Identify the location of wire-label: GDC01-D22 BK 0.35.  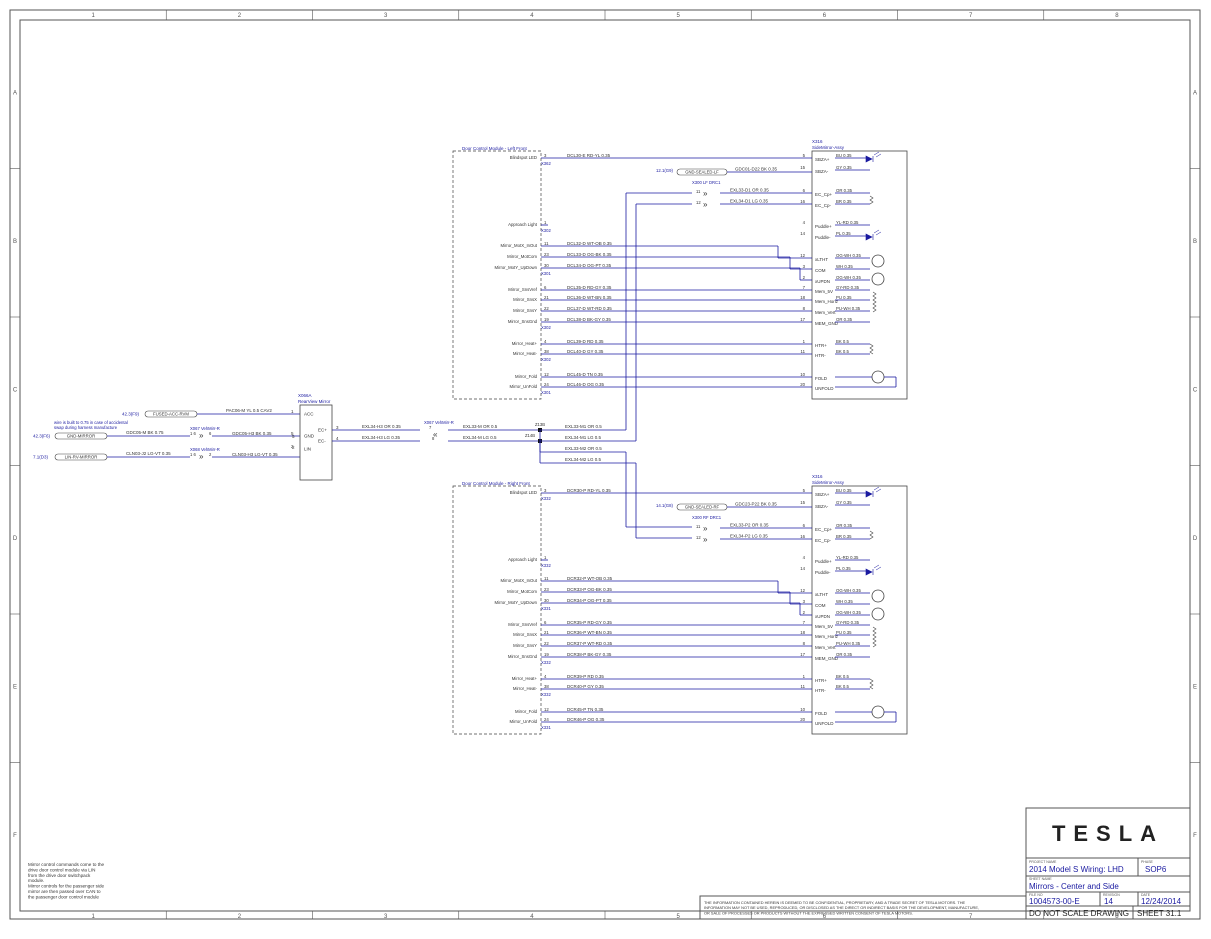
(756, 169).